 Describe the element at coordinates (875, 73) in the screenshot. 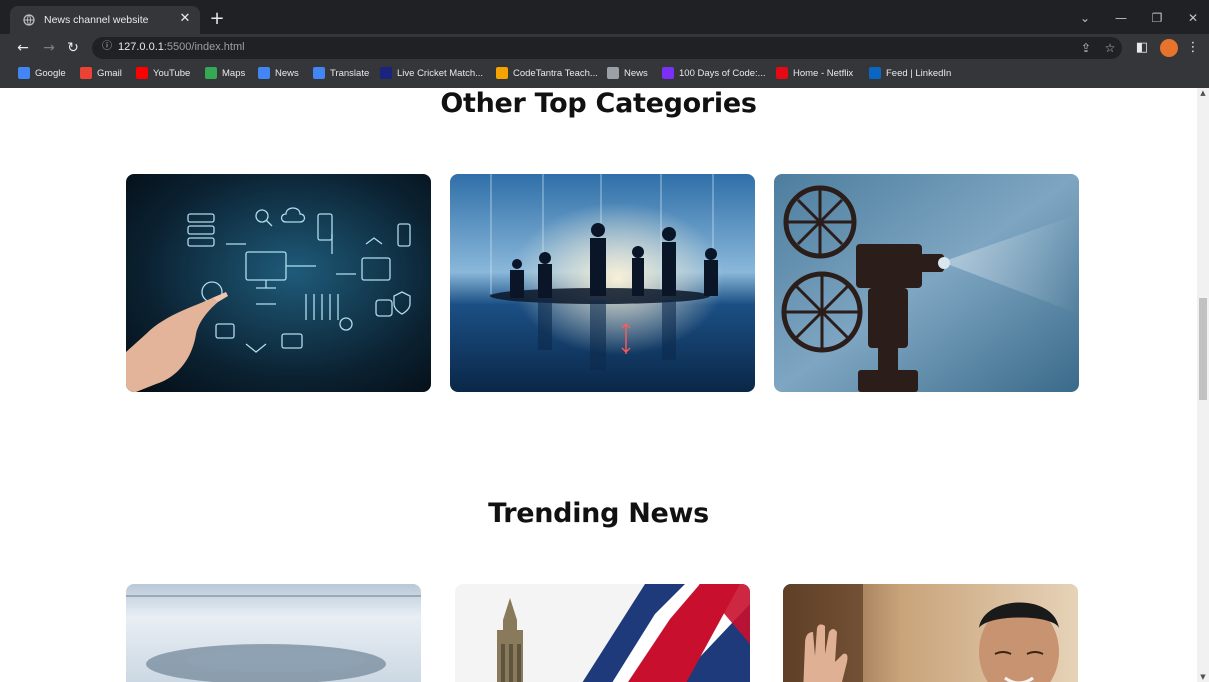

I see `linkedin-icon` at that location.